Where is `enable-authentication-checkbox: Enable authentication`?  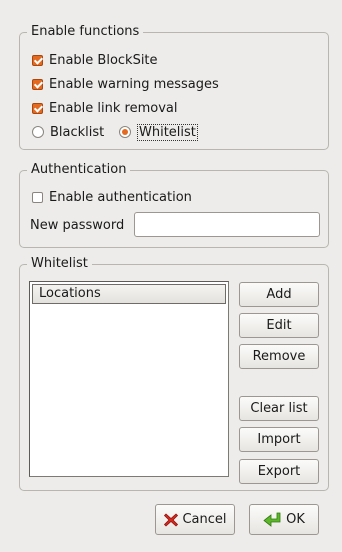 enable-authentication-checkbox: Enable authentication is located at coordinates (112, 197).